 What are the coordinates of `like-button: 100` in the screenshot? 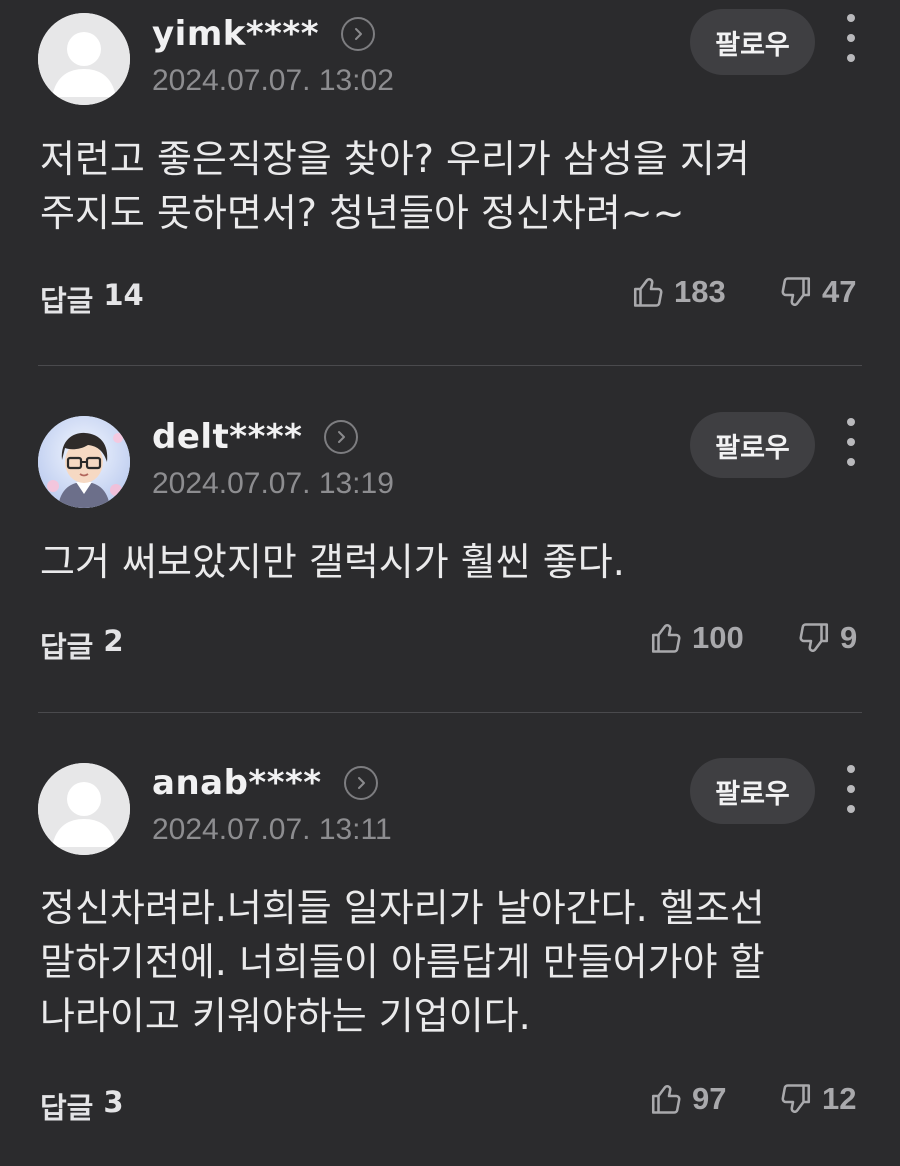 It's located at (696, 638).